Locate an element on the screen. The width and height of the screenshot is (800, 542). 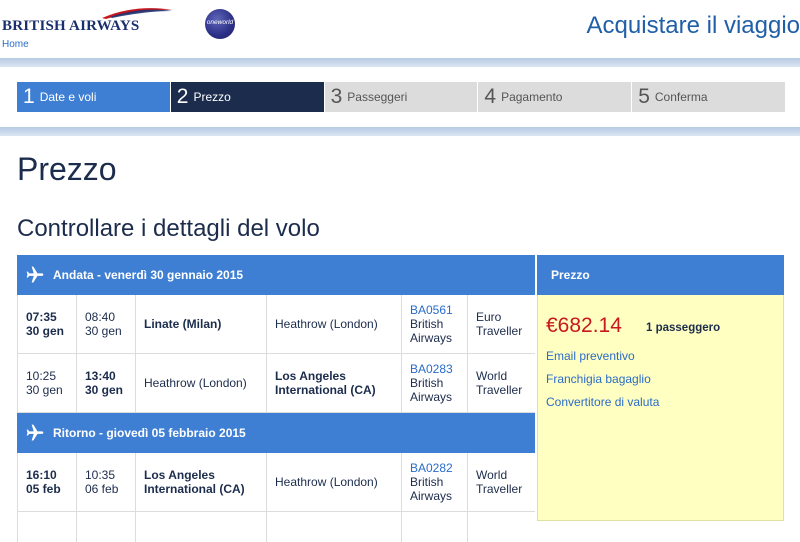
step-label: Conferma is located at coordinates (681, 97).